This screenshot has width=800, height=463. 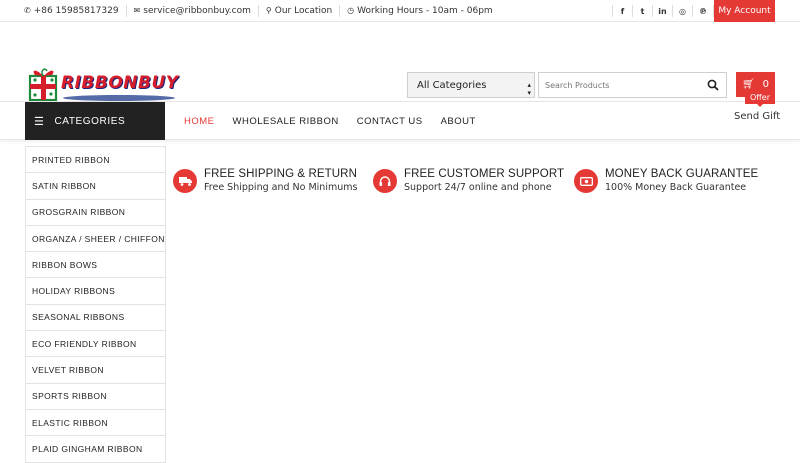 I want to click on nav-menu: HOME WHOLESALE RIBBON CONTACT US ABOUT, so click(x=339, y=121).